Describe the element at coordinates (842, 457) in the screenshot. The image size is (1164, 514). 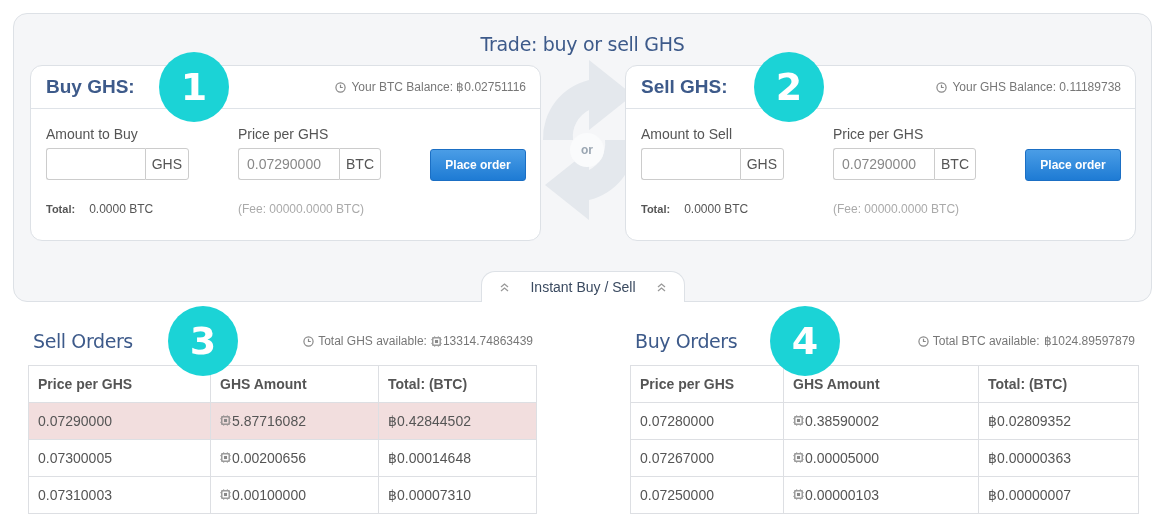
I see `amount-cell: 0.00005000` at that location.